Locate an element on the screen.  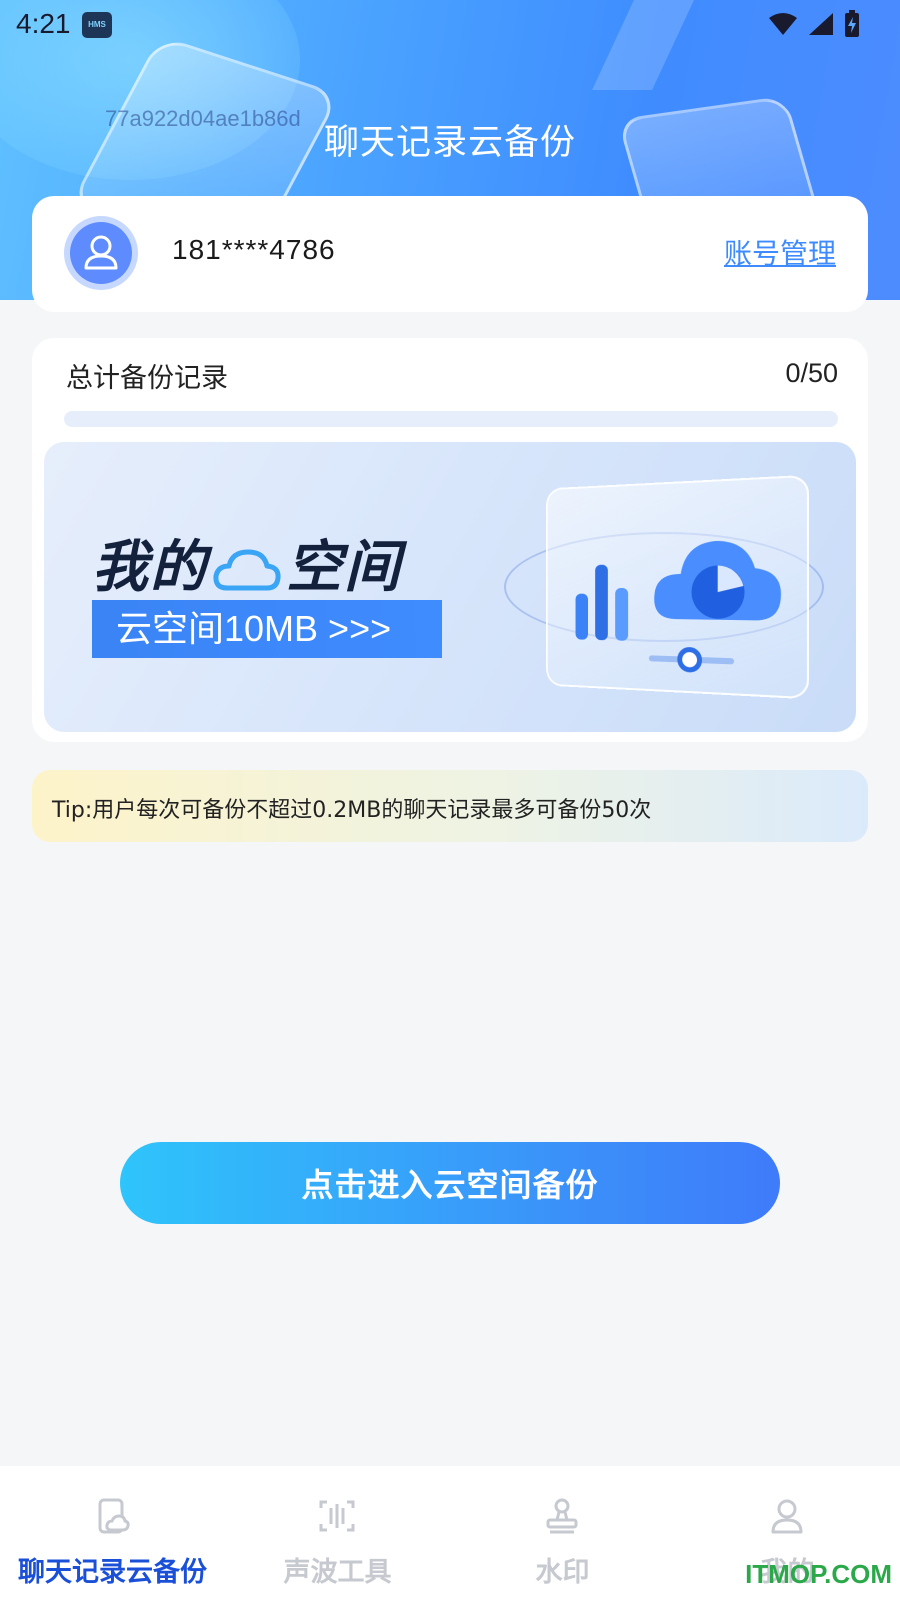
tab-soundwave-tool: 声波工具 is located at coordinates (337, 1533).